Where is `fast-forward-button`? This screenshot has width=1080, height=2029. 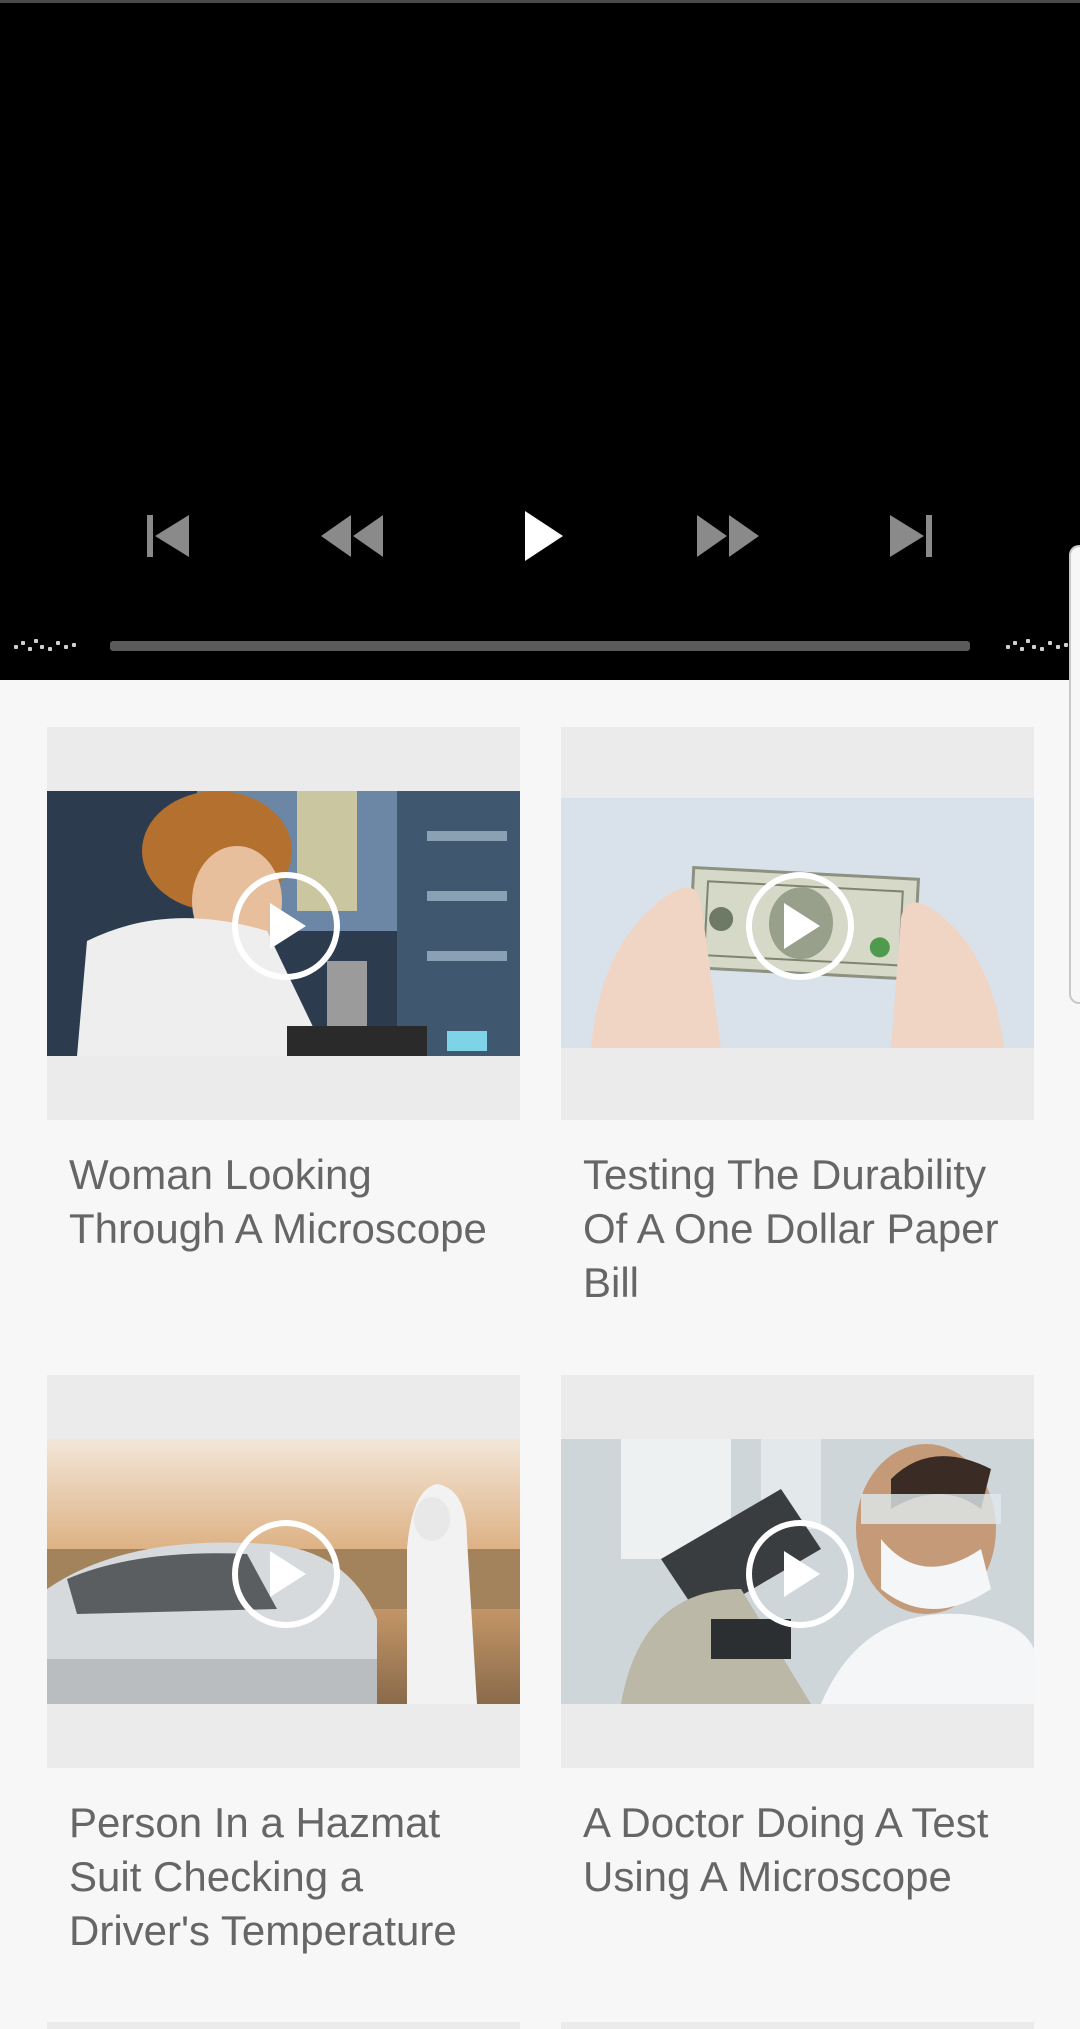 fast-forward-button is located at coordinates (728, 536).